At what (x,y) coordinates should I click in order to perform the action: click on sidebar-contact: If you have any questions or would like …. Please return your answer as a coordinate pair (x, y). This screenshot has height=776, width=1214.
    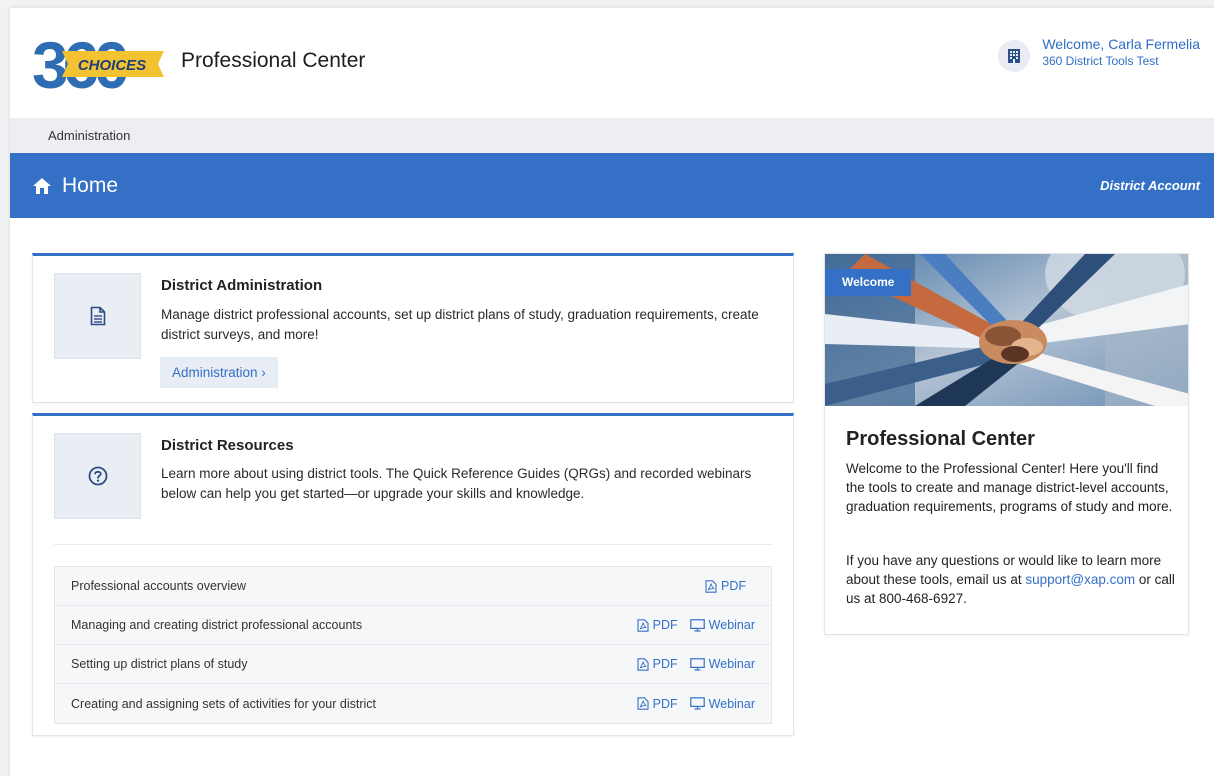
    Looking at the image, I should click on (1011, 579).